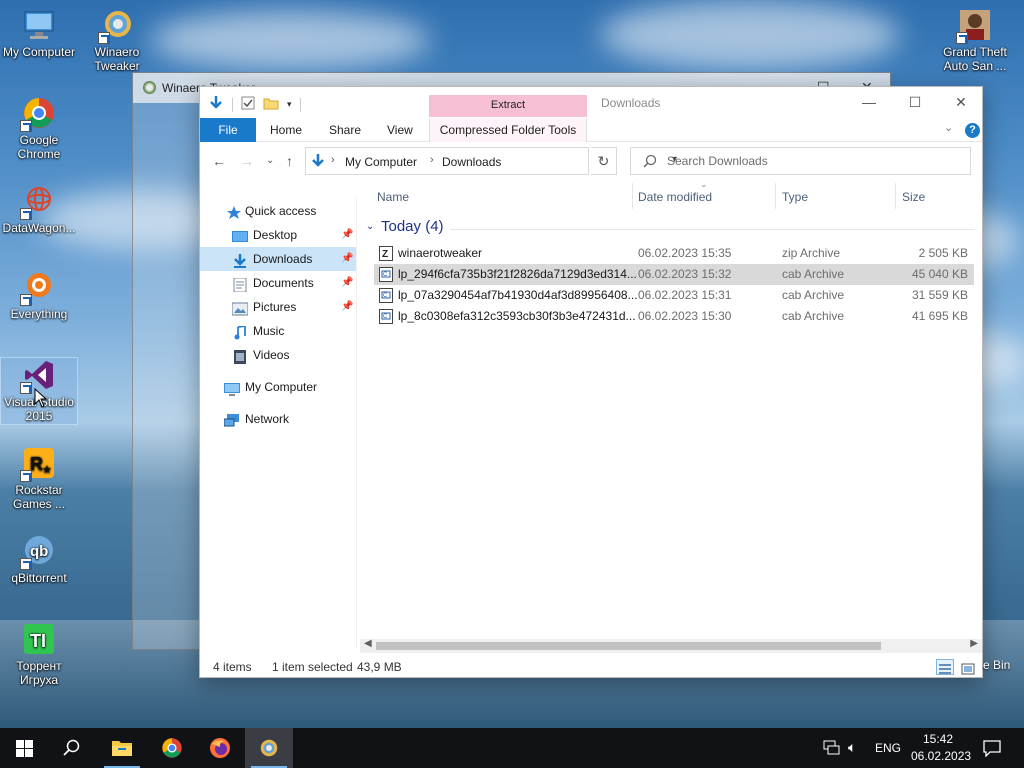  I want to click on downloads-arrow-icon, so click(318, 162).